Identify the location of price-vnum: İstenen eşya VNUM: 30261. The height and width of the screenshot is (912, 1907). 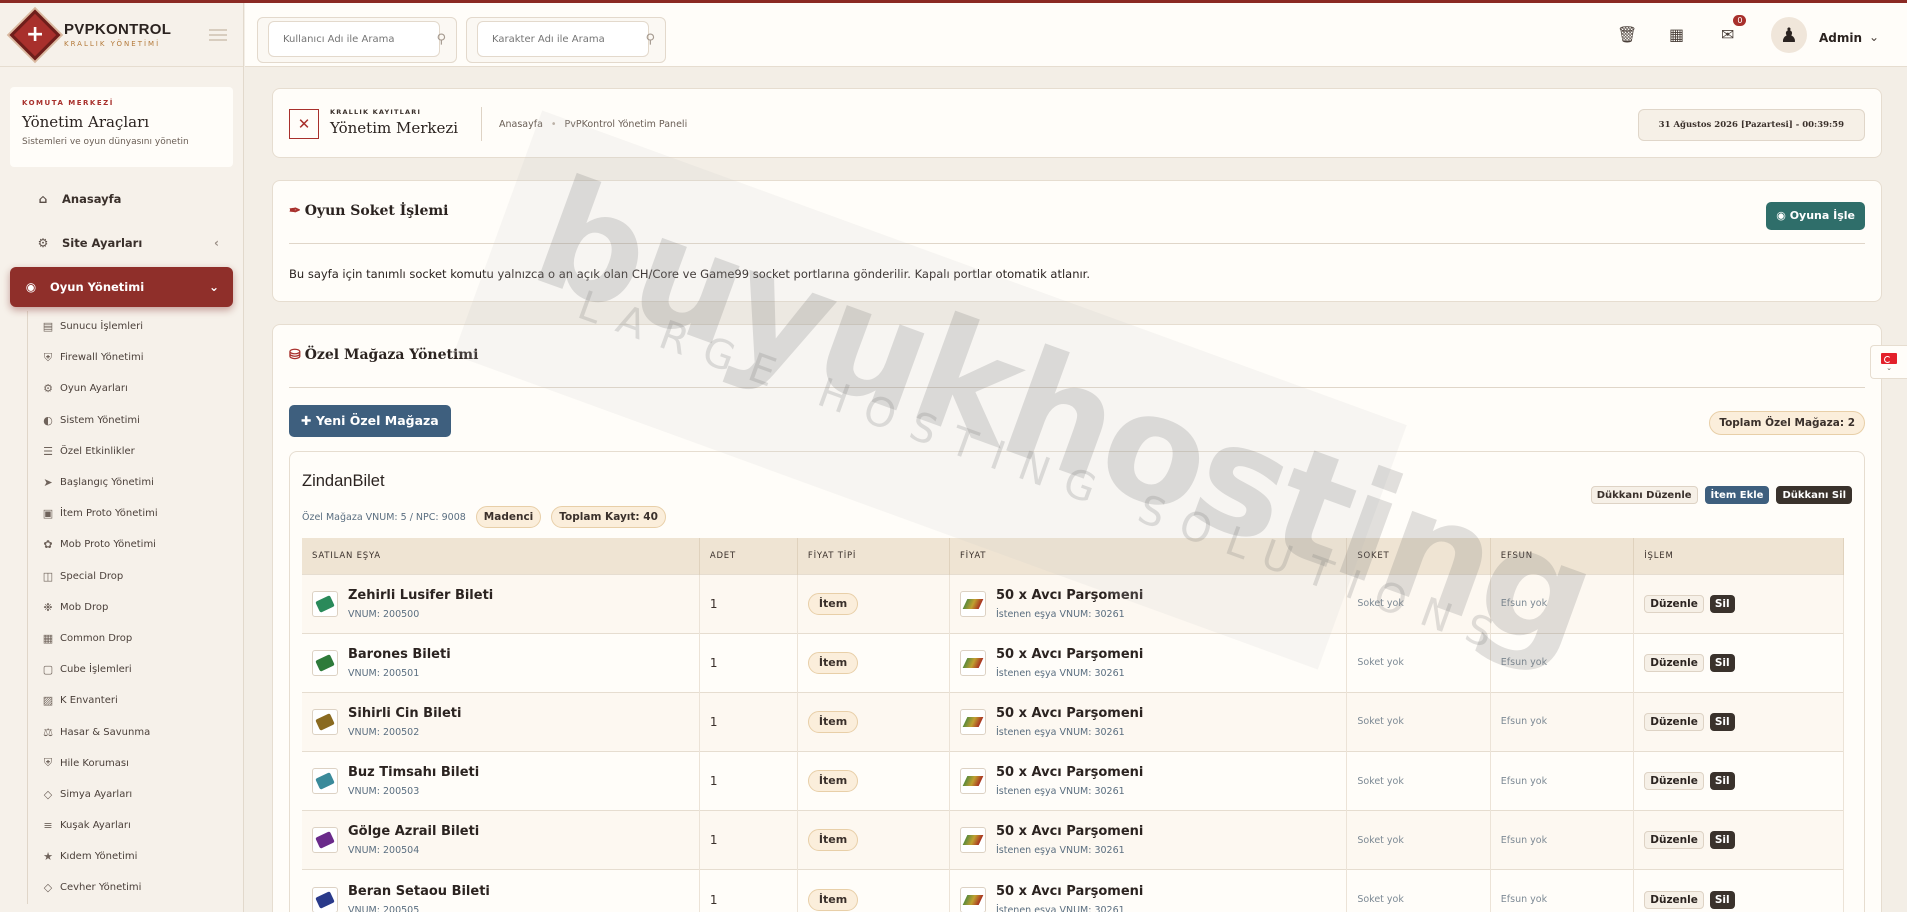
(1060, 732).